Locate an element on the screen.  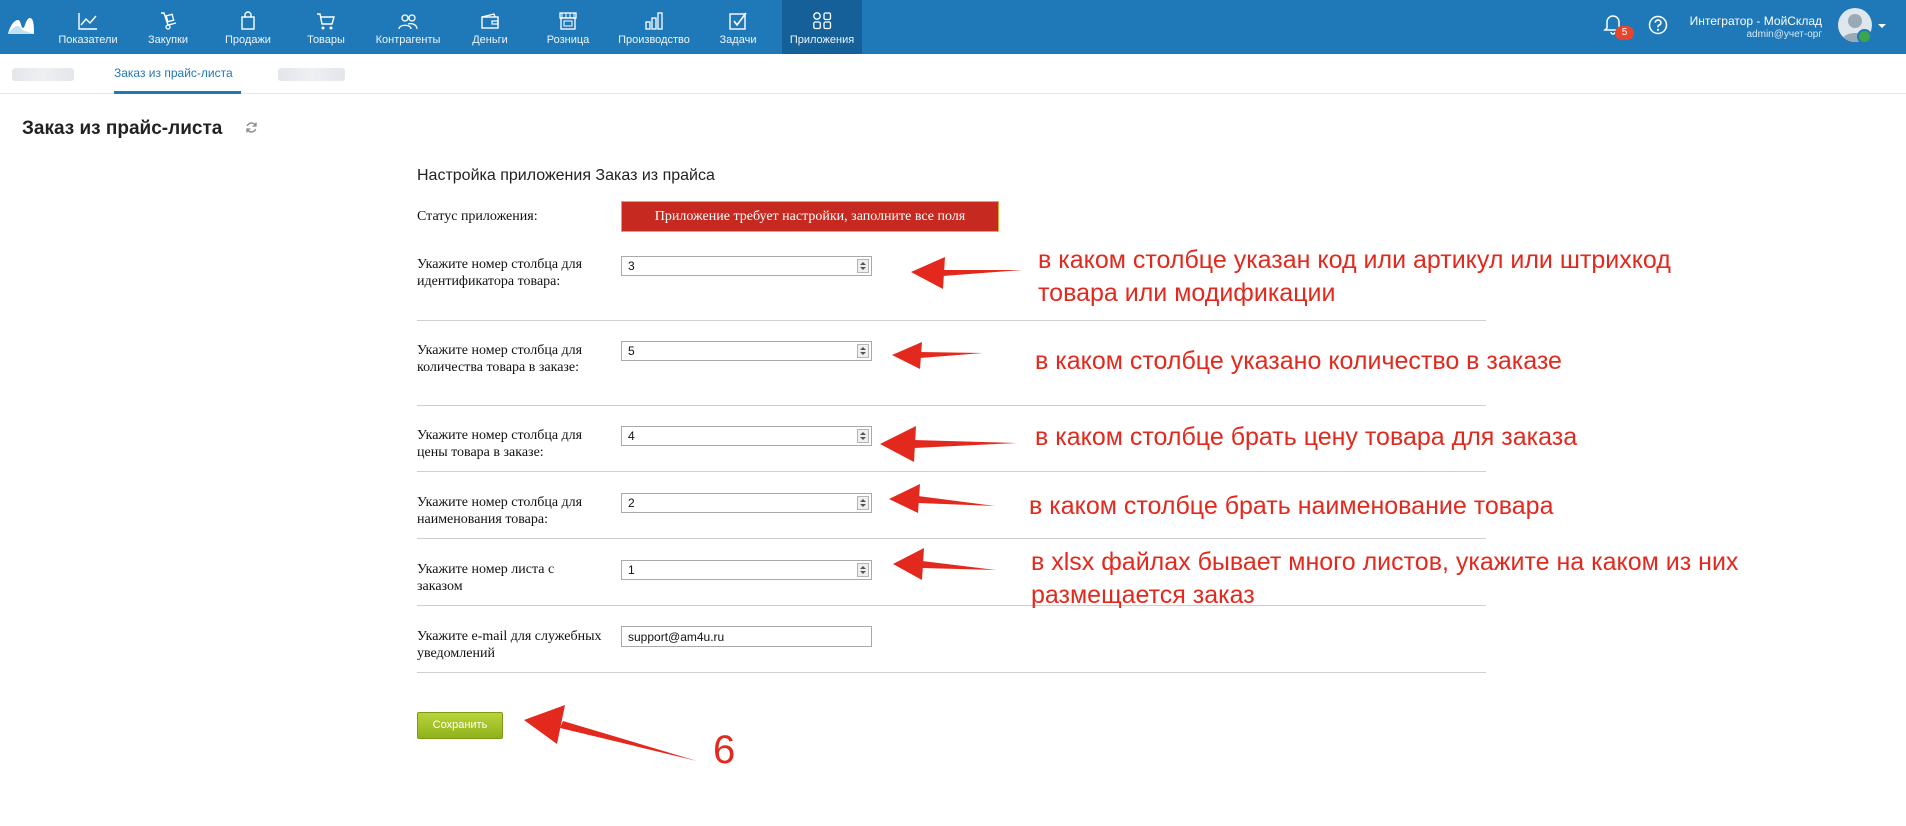
user-name: Интегратор - МойСклад is located at coordinates (1743, 21).